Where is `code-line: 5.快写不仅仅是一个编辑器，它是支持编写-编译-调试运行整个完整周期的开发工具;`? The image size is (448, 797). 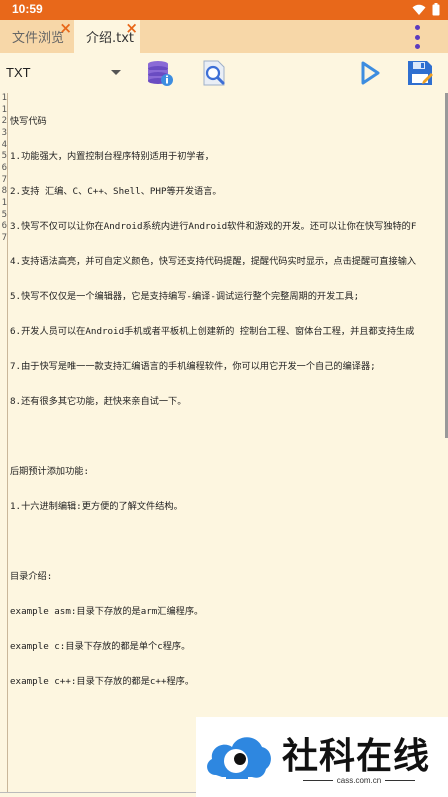 code-line: 5.快写不仅仅是一个编辑器，它是支持编写-编译-调试运行整个完整周期的开发工具; is located at coordinates (185, 297).